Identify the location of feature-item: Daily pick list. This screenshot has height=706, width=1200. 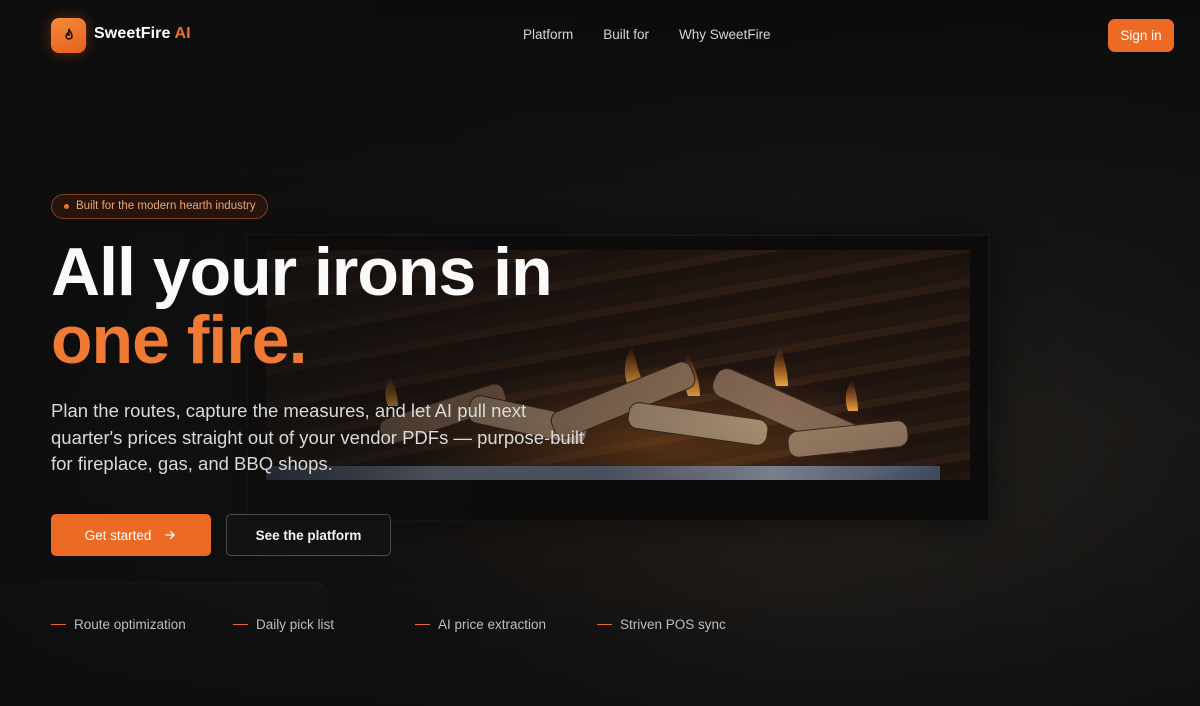
(283, 624).